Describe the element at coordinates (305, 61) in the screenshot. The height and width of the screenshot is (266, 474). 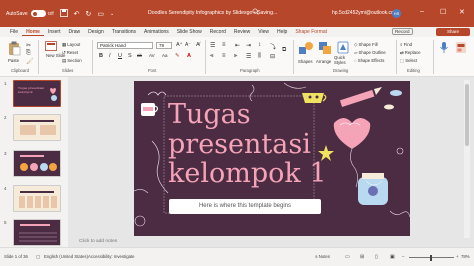
I see `shapes-label: Shapes` at that location.